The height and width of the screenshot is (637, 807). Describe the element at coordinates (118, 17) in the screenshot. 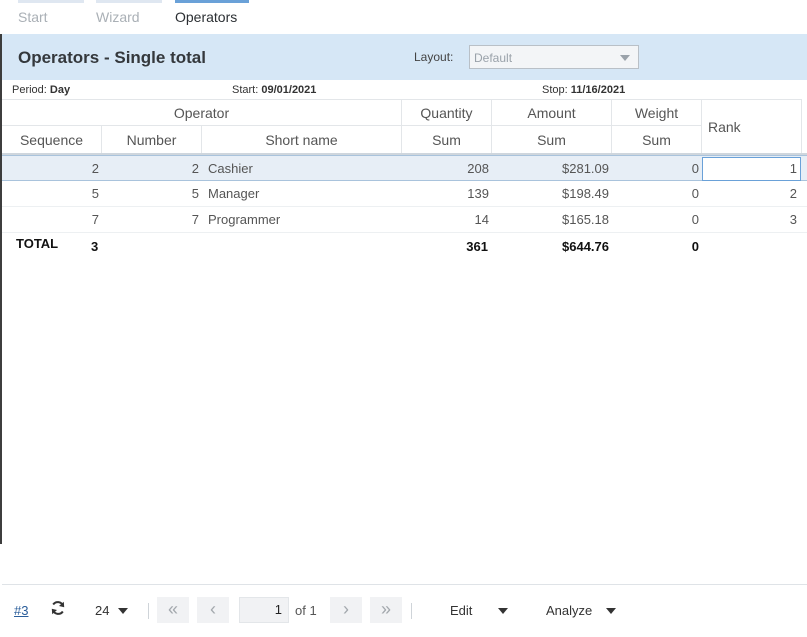

I see `tab-wizard-label: Wizard` at that location.